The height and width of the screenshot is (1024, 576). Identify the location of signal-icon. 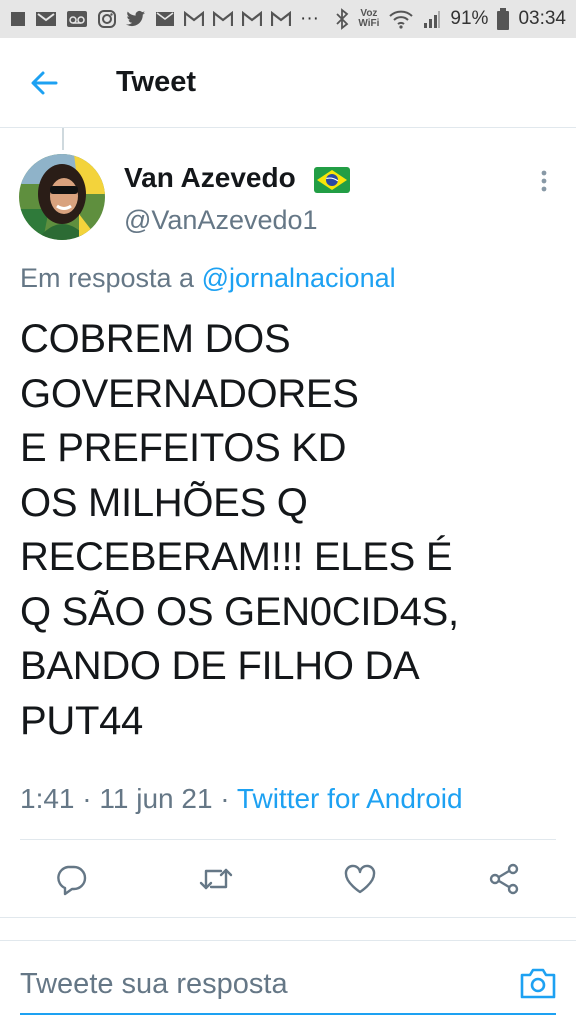
(432, 19).